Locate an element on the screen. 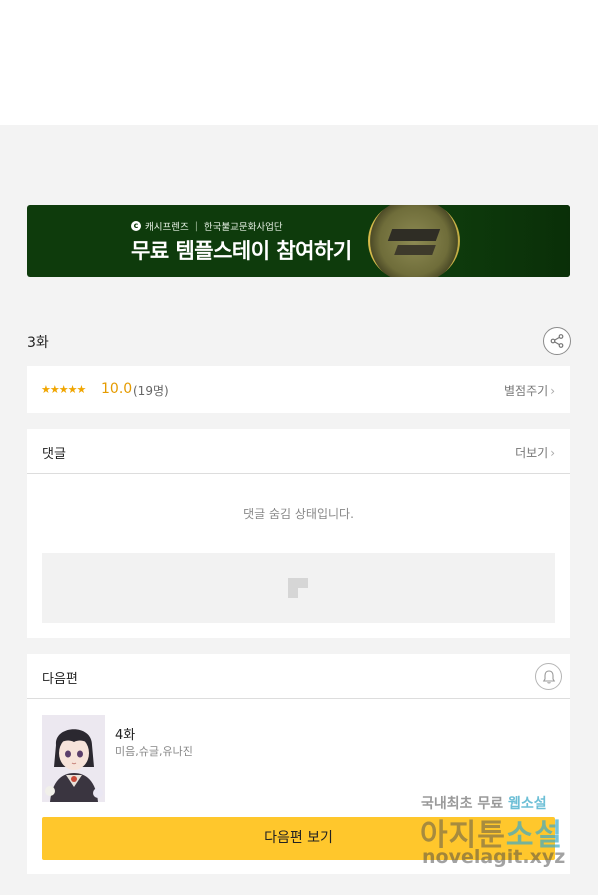 This screenshot has height=895, width=598. character-illustration-icon is located at coordinates (73, 758).